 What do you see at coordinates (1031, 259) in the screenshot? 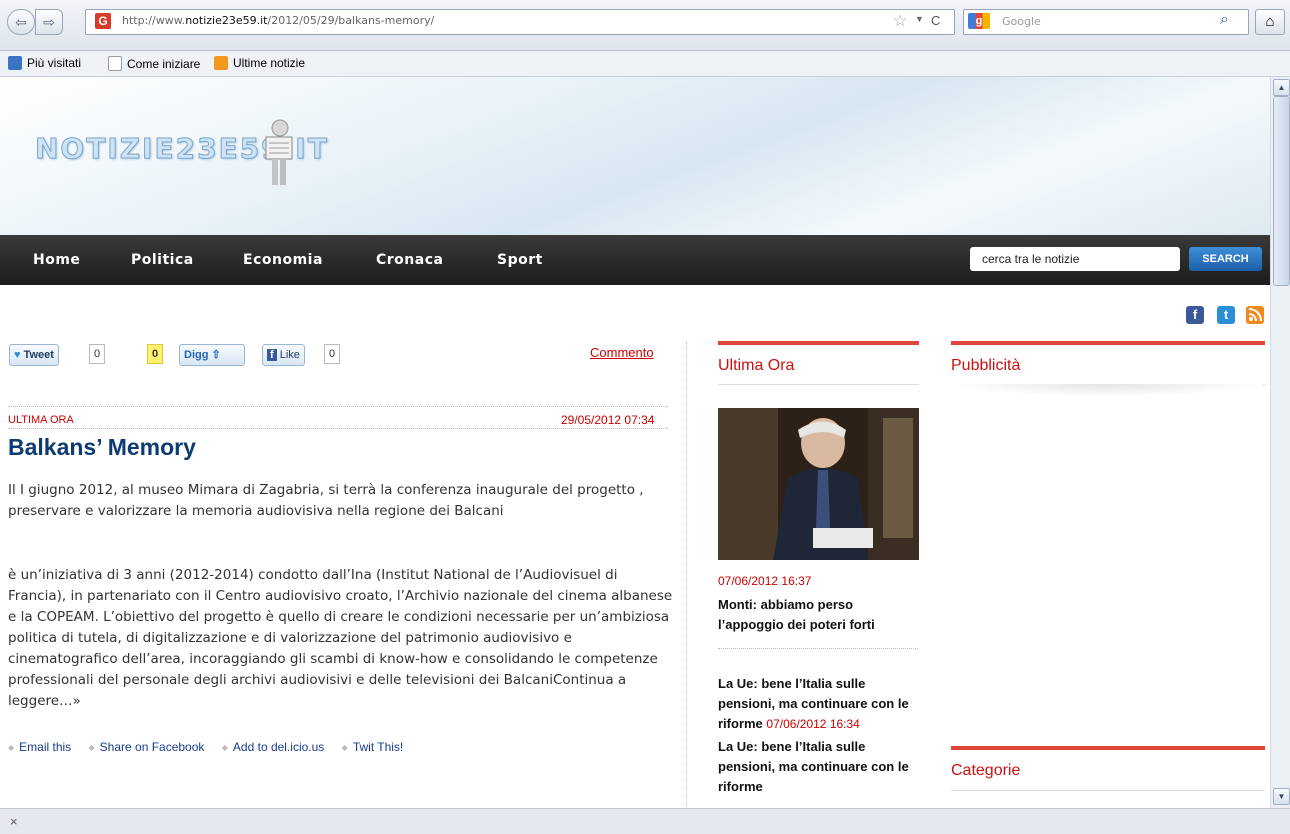
I see `site-search-value: cerca tra le notizie` at bounding box center [1031, 259].